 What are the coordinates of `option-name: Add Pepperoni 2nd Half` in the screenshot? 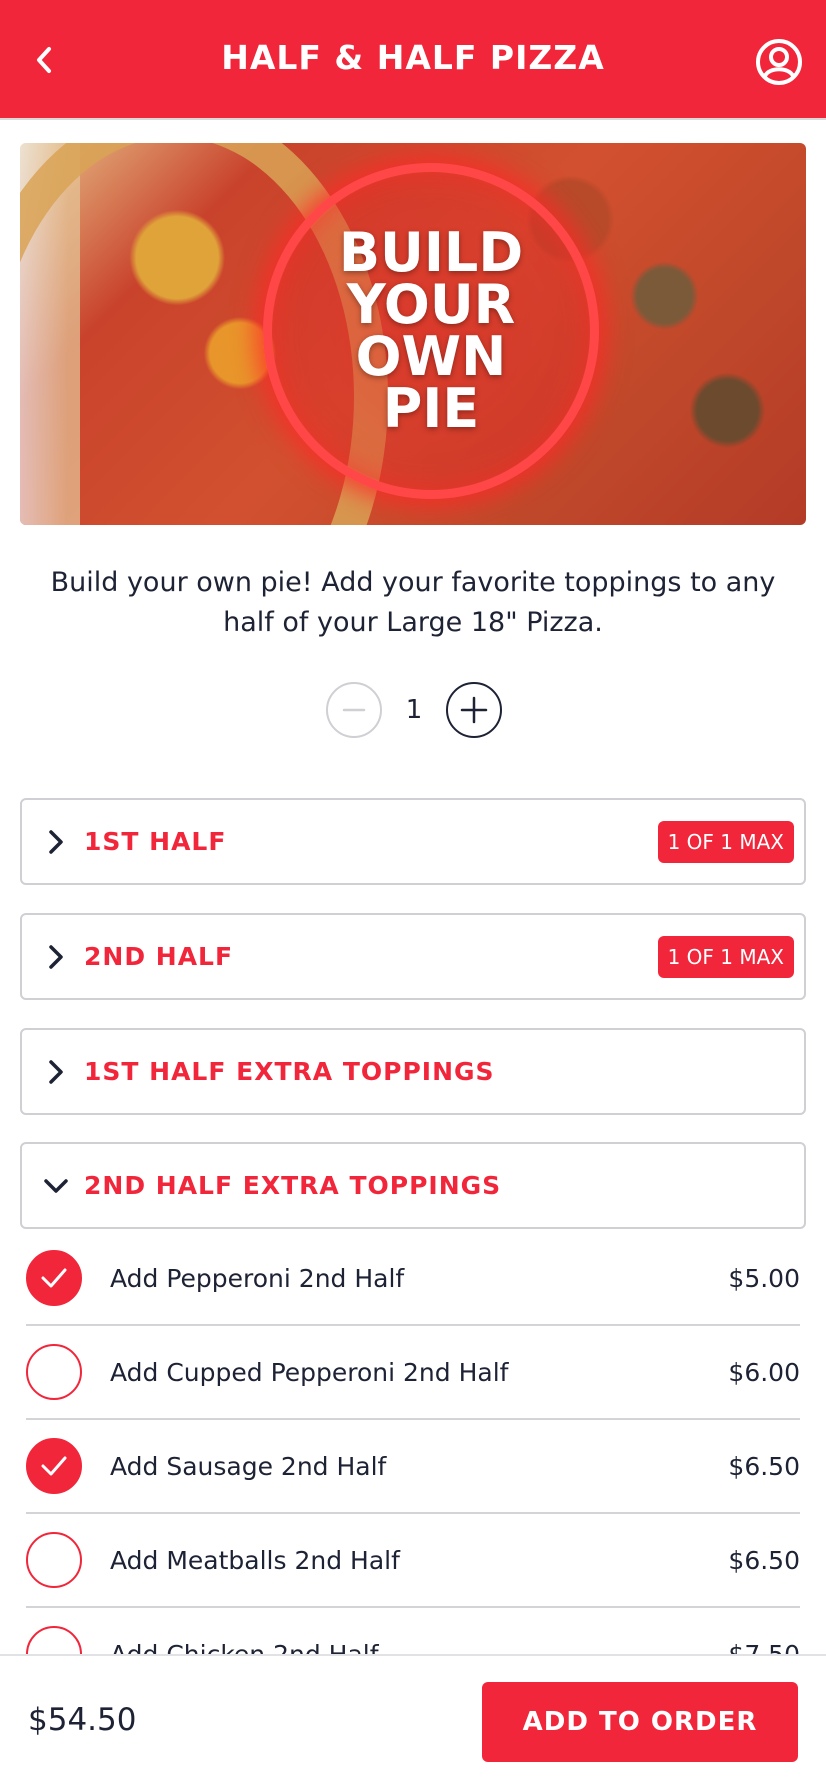 It's located at (257, 1278).